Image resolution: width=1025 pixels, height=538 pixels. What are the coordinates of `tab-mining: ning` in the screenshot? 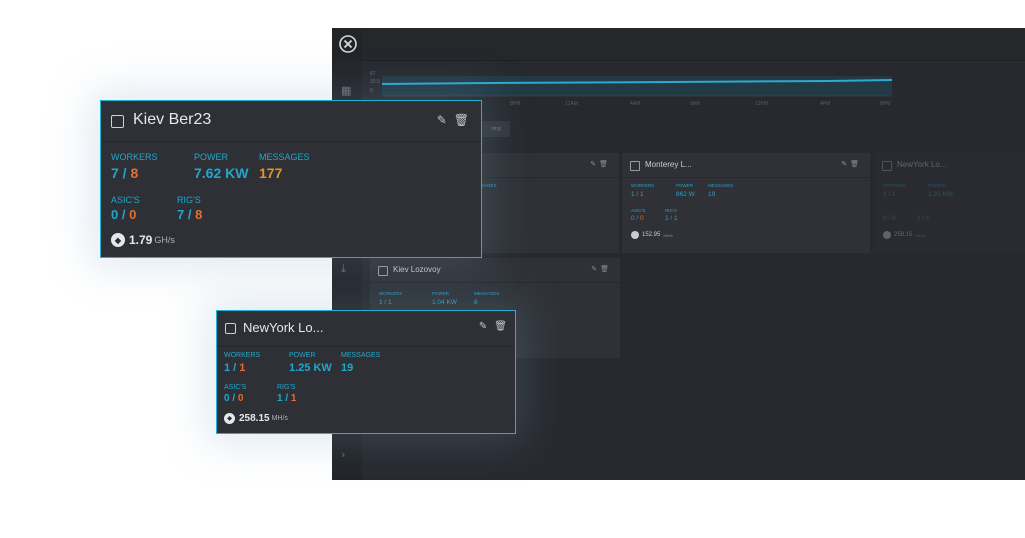 It's located at (496, 129).